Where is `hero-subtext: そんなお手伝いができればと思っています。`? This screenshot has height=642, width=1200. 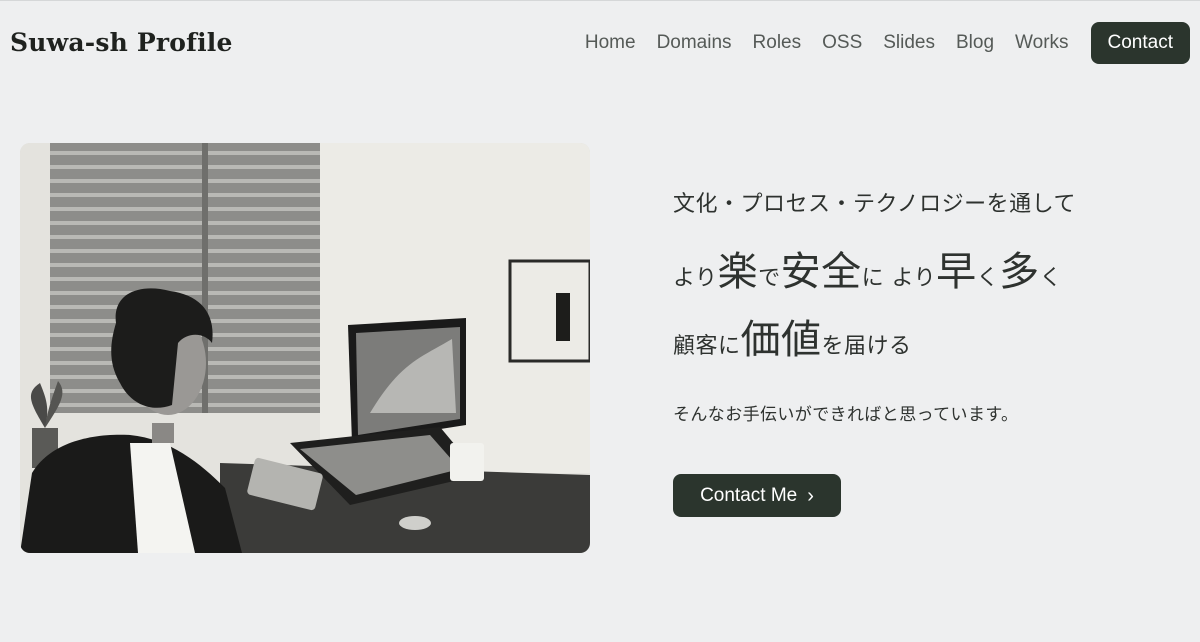
hero-subtext: そんなお手伝いができればと思っています。 is located at coordinates (846, 415).